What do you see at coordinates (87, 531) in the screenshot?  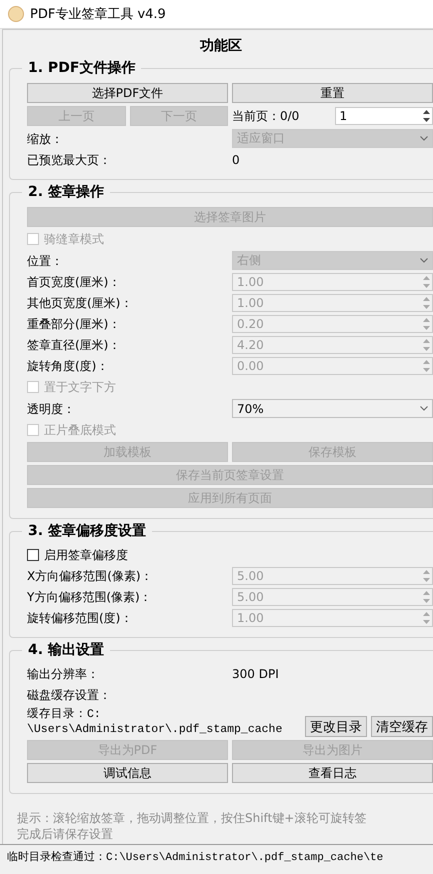 I see `group-title: 3. 签章偏移度设置` at bounding box center [87, 531].